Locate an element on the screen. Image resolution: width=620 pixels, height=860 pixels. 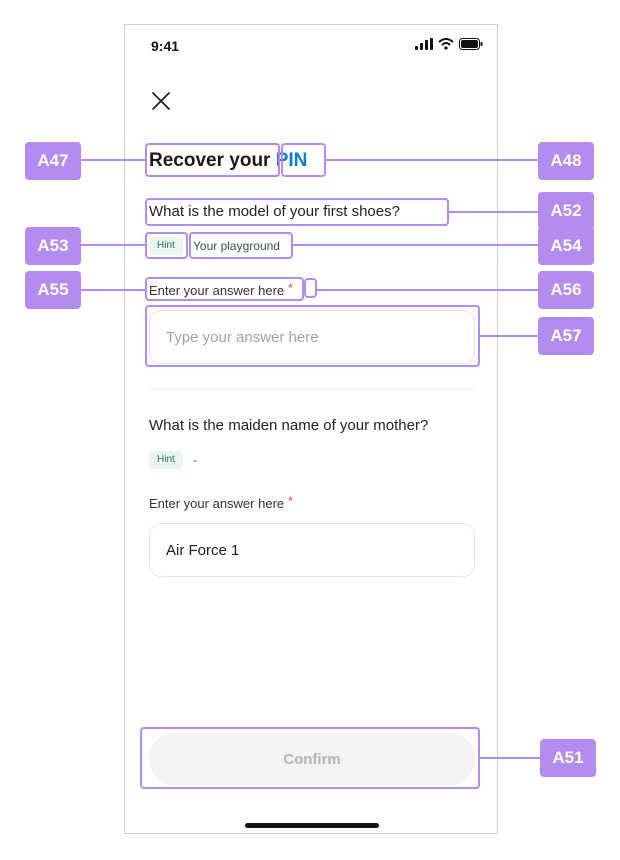
required-mark: * is located at coordinates (290, 501).